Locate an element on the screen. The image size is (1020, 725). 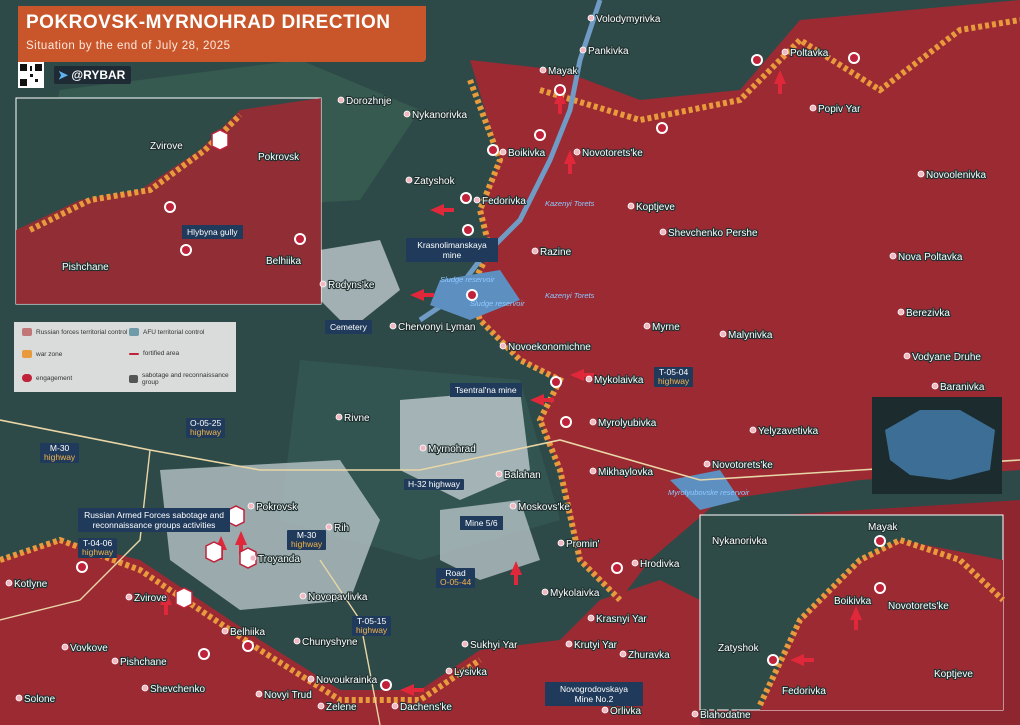
settlement-label: Novopavlivka is located at coordinates (338, 597).